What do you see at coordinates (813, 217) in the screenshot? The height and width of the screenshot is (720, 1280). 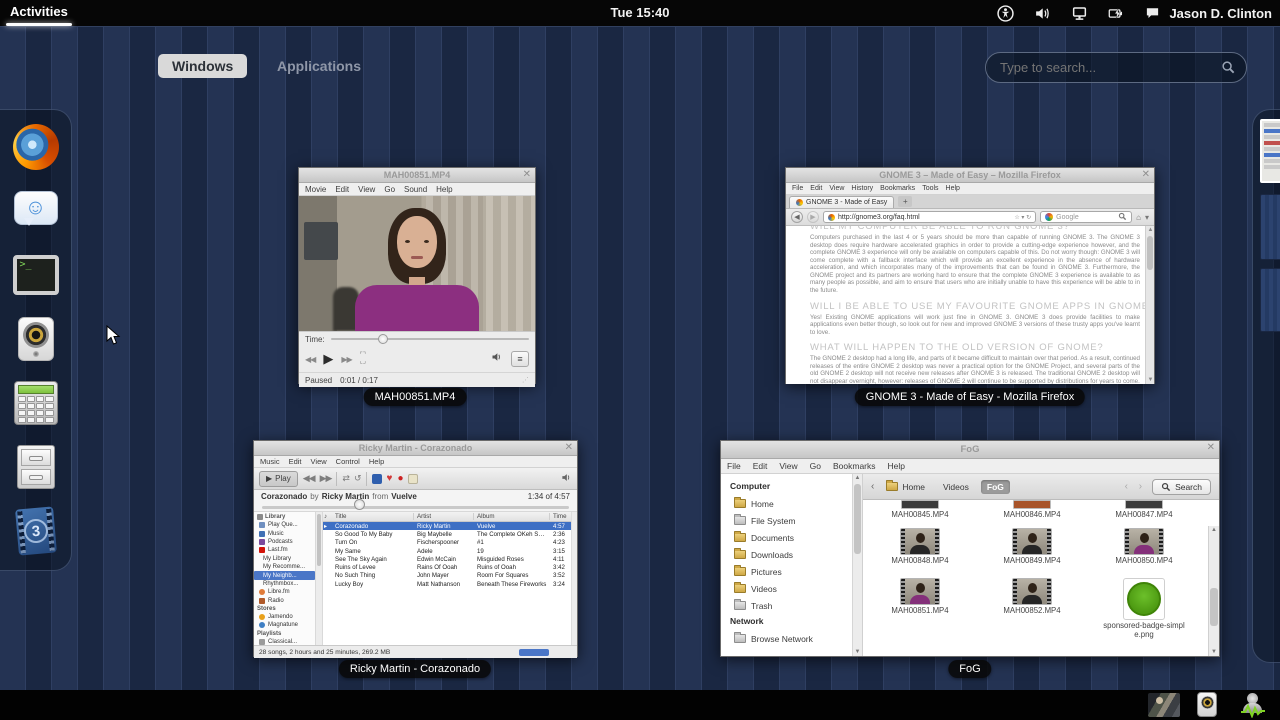 I see `forward-icon: ▶` at bounding box center [813, 217].